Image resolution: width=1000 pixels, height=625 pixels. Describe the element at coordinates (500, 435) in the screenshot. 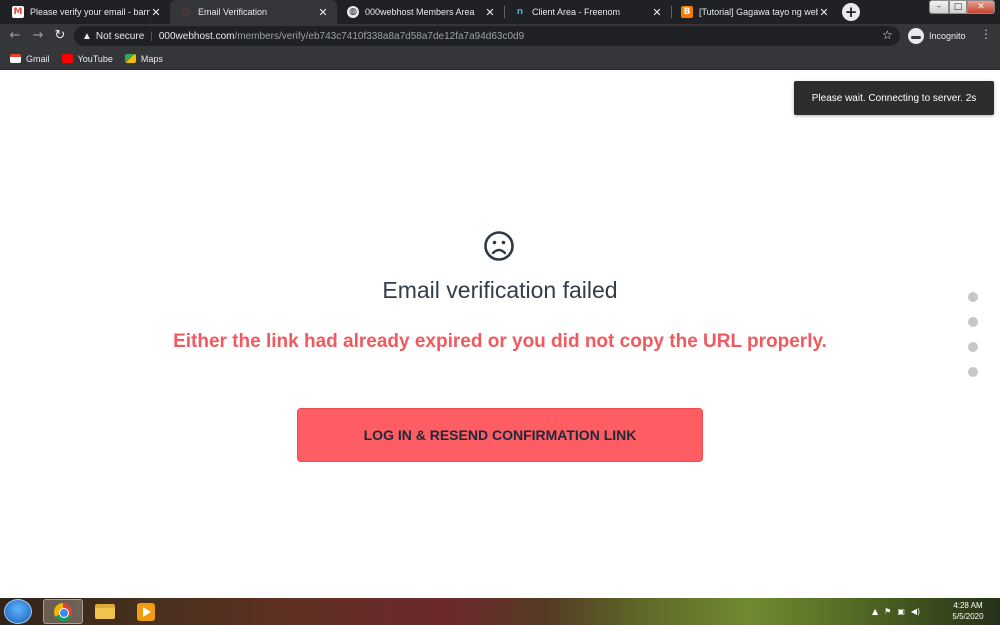

I see `login-resend-button: LOG IN & RESEND CONFIRMATION LINK` at that location.